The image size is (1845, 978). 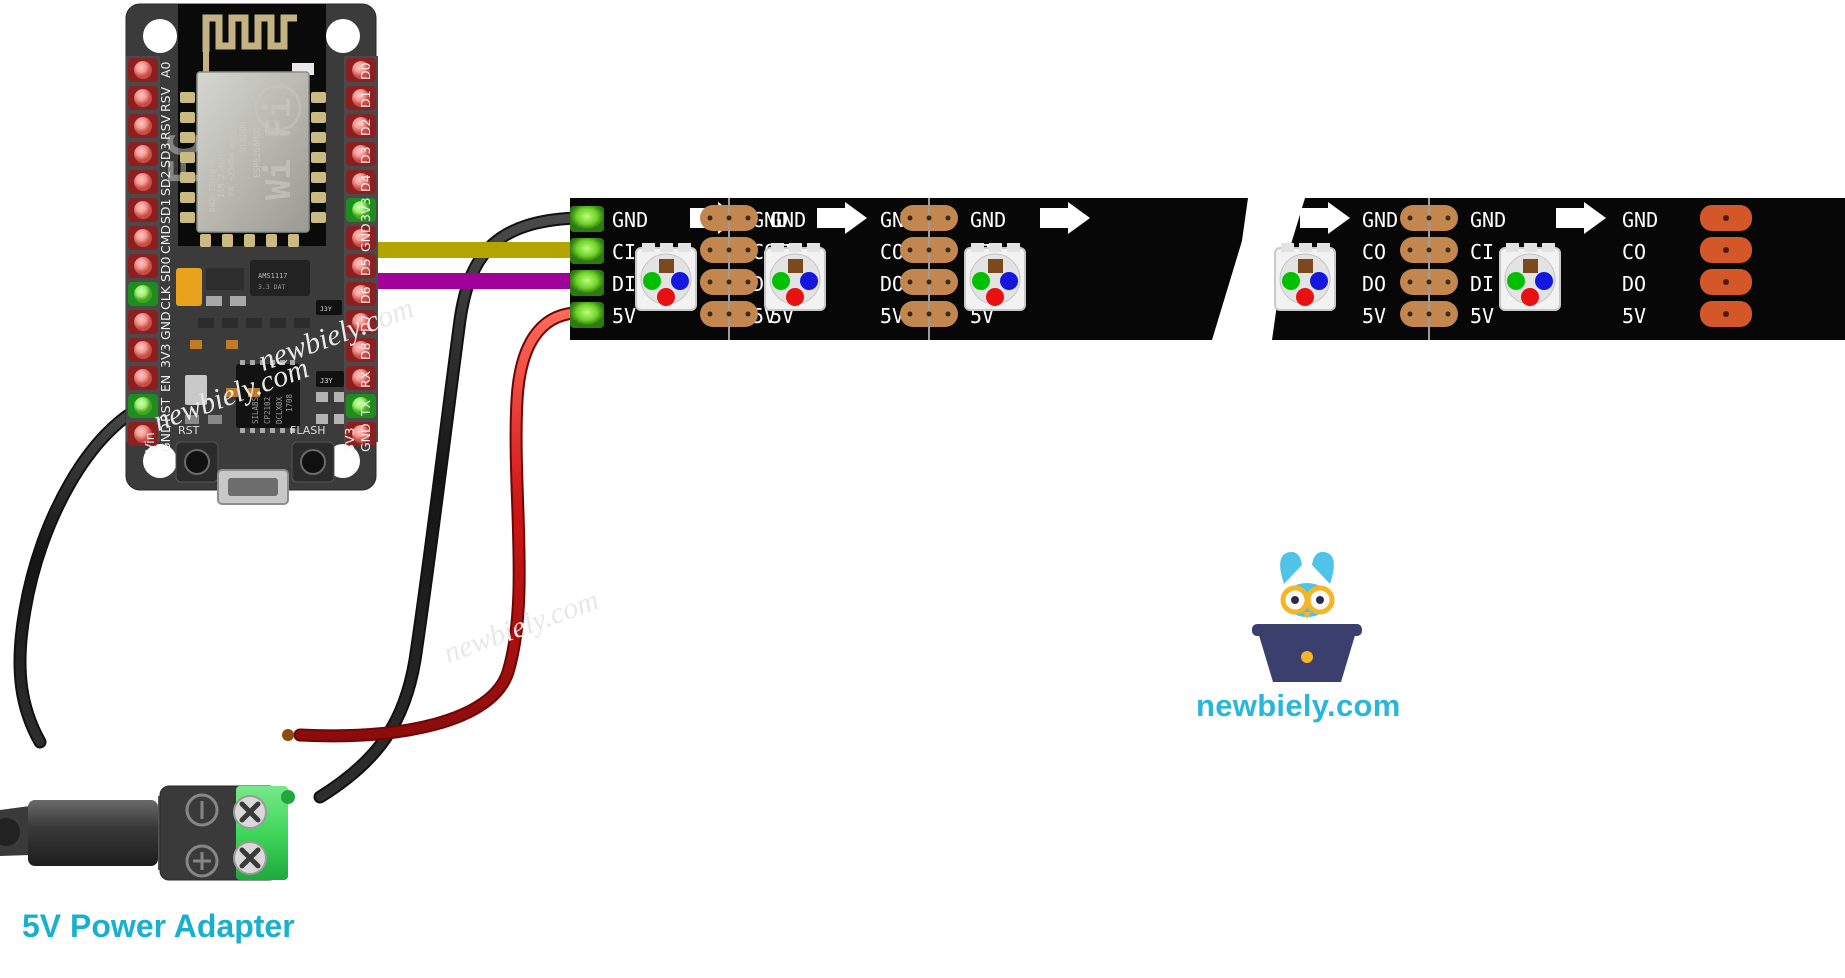 What do you see at coordinates (313, 462) in the screenshot?
I see `flash-button` at bounding box center [313, 462].